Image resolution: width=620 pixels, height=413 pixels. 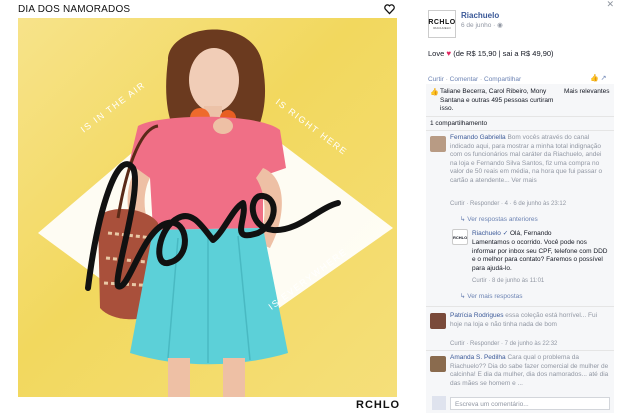 I want to click on brand-logo: RCHLO, so click(x=378, y=405).